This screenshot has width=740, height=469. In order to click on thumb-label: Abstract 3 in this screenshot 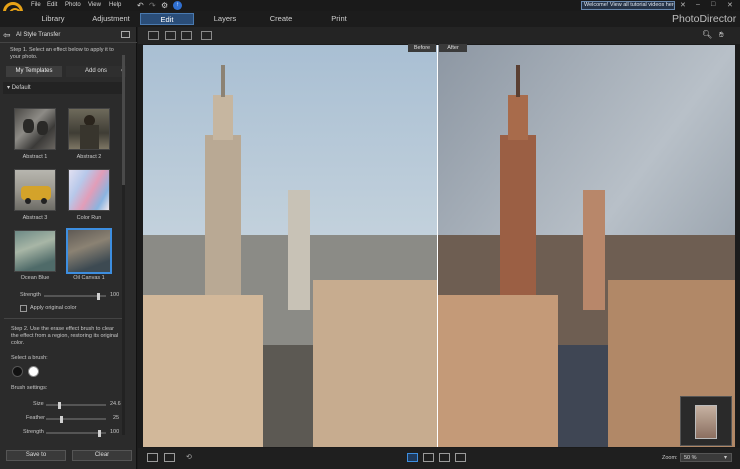, I will do `click(35, 218)`.